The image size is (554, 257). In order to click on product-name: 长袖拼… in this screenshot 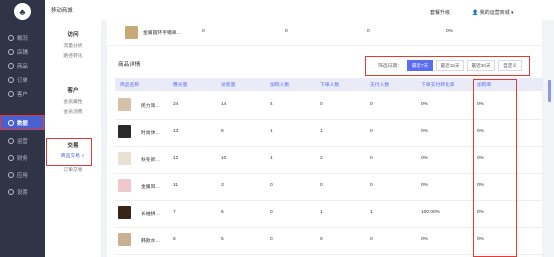, I will do `click(150, 213)`.